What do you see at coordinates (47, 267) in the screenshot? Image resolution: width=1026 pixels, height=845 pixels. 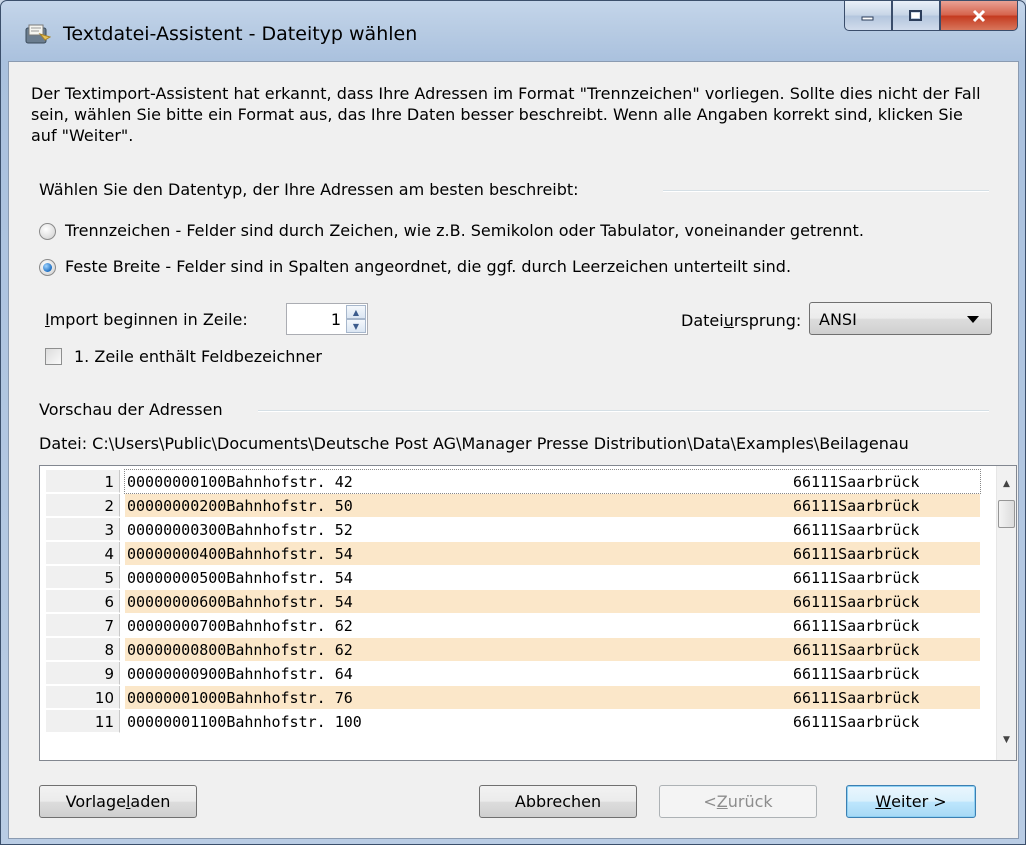 I see `radio-fixed-width` at bounding box center [47, 267].